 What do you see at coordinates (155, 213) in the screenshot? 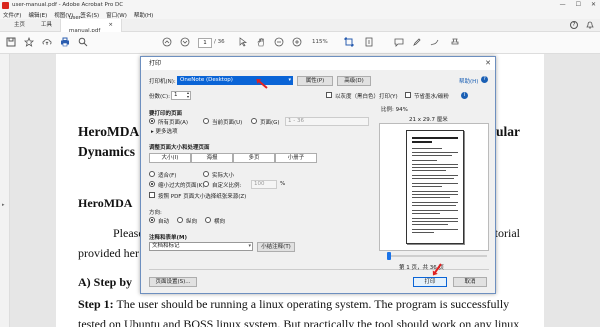
I see `orientation-heading: 方向:` at bounding box center [155, 213].